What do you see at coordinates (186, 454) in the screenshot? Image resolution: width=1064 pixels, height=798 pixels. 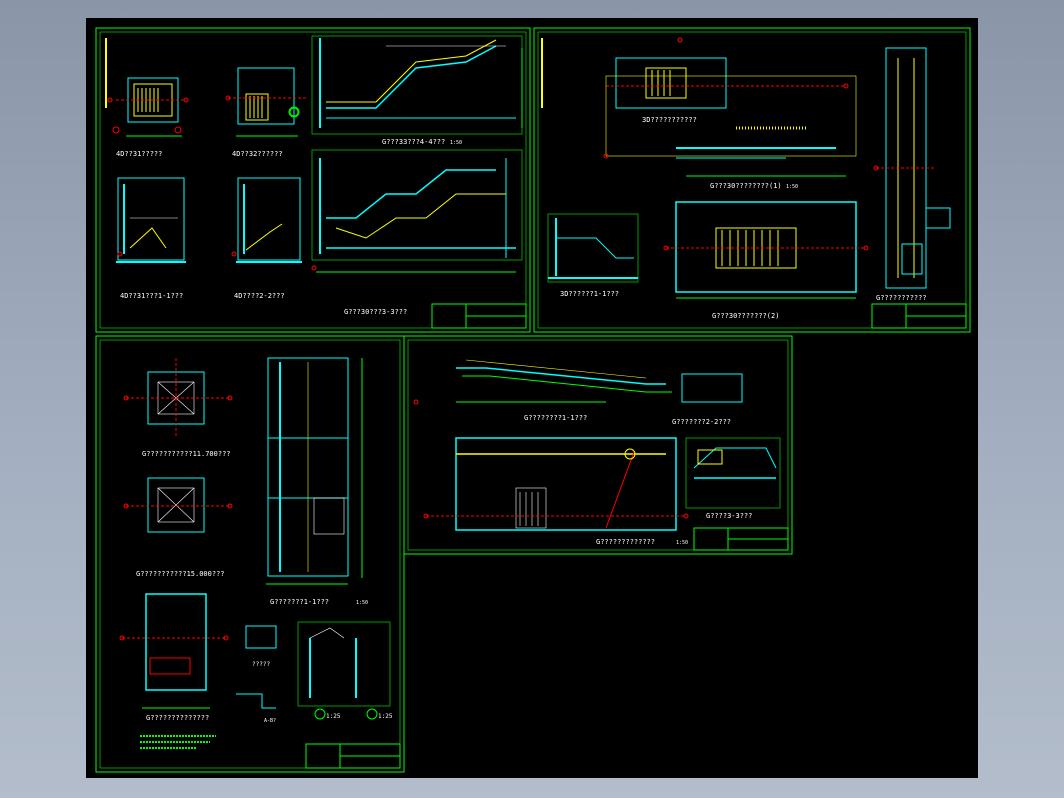 I see `sheet3-title-a: G???????????11.700???` at bounding box center [186, 454].